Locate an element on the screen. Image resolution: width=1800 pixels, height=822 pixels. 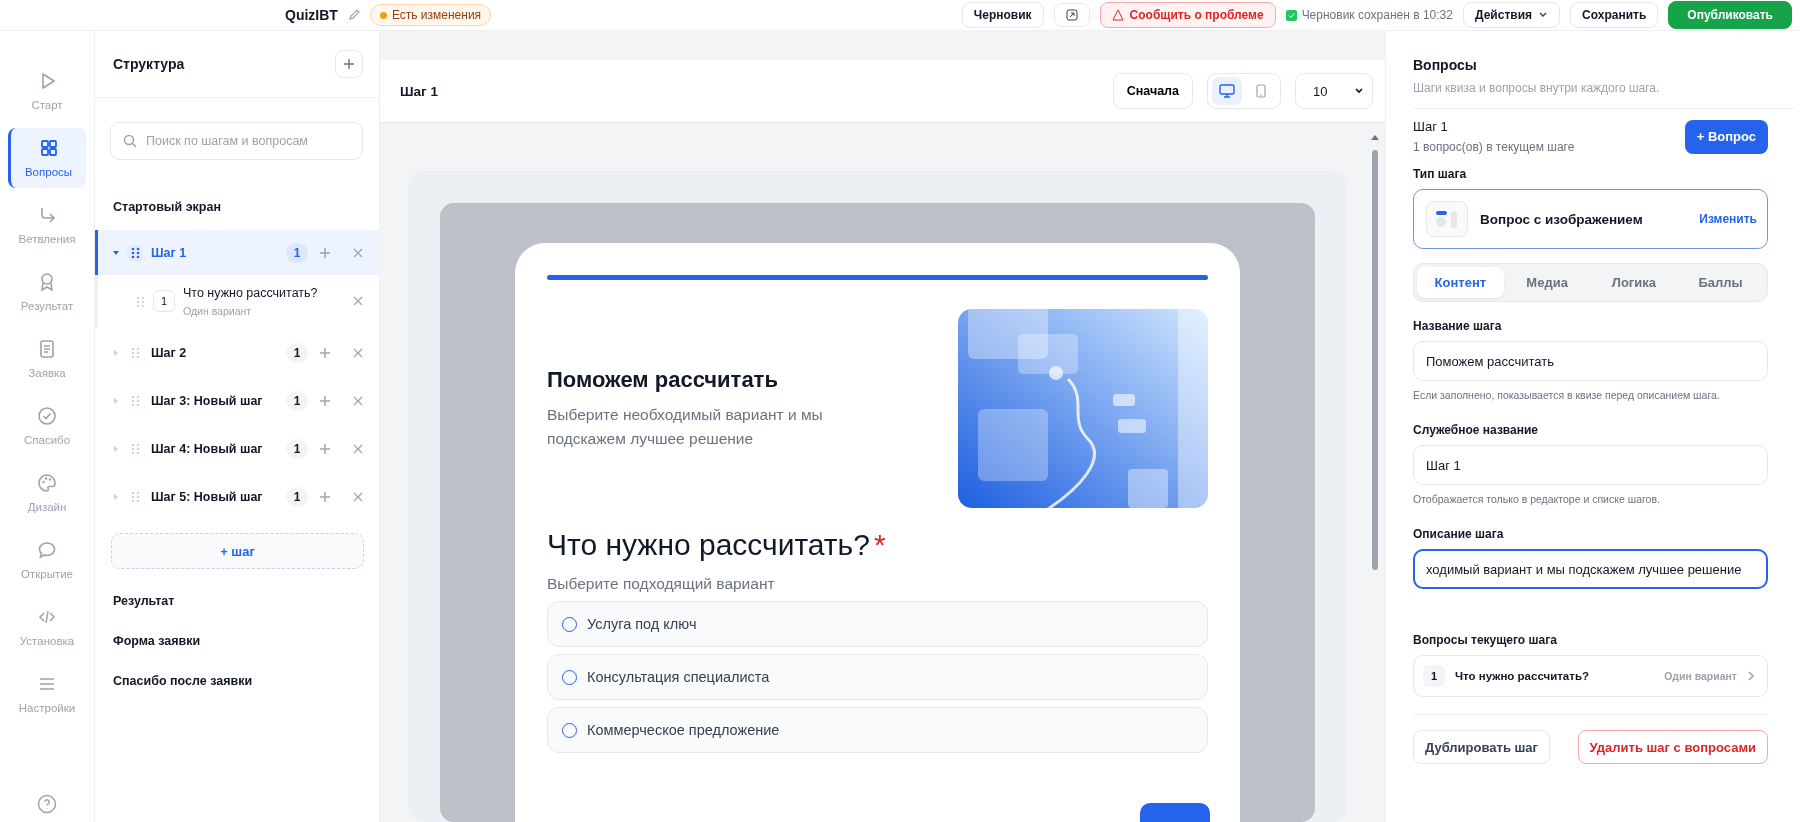
answer-option: Консультация специалиста is located at coordinates (877, 677).